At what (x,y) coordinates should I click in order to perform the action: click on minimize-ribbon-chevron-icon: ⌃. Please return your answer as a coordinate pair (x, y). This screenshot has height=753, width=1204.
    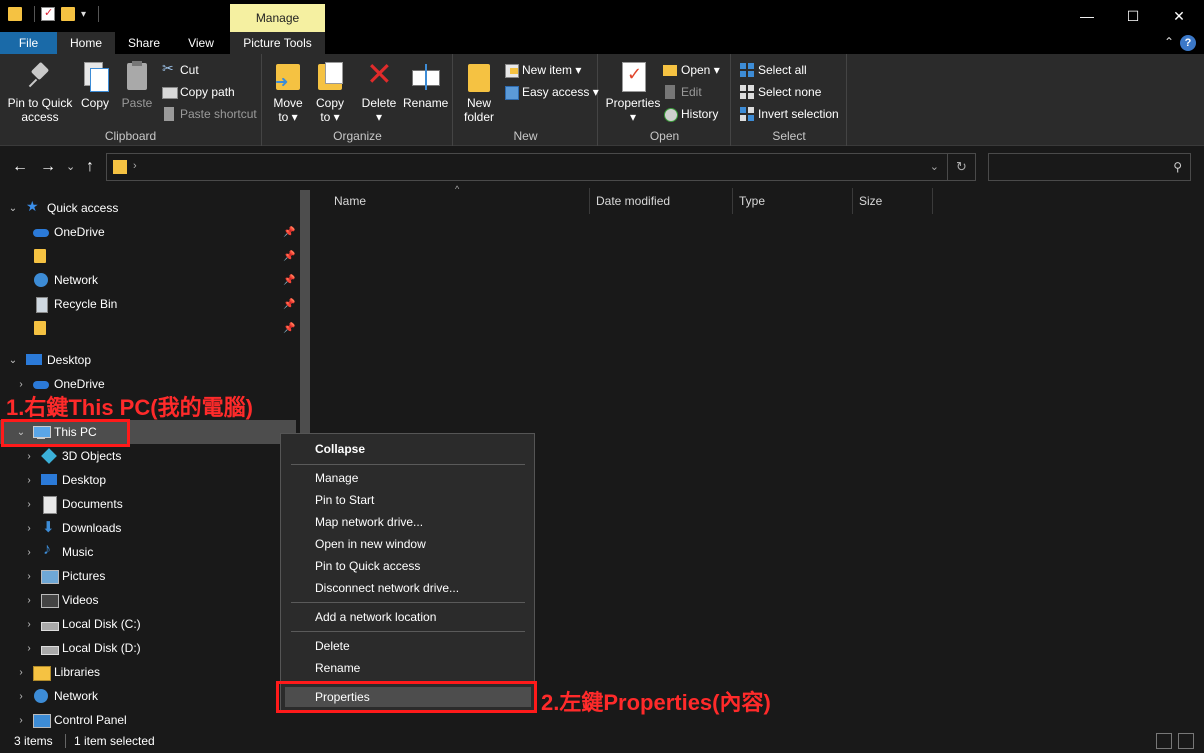
    Looking at the image, I should click on (1169, 42).